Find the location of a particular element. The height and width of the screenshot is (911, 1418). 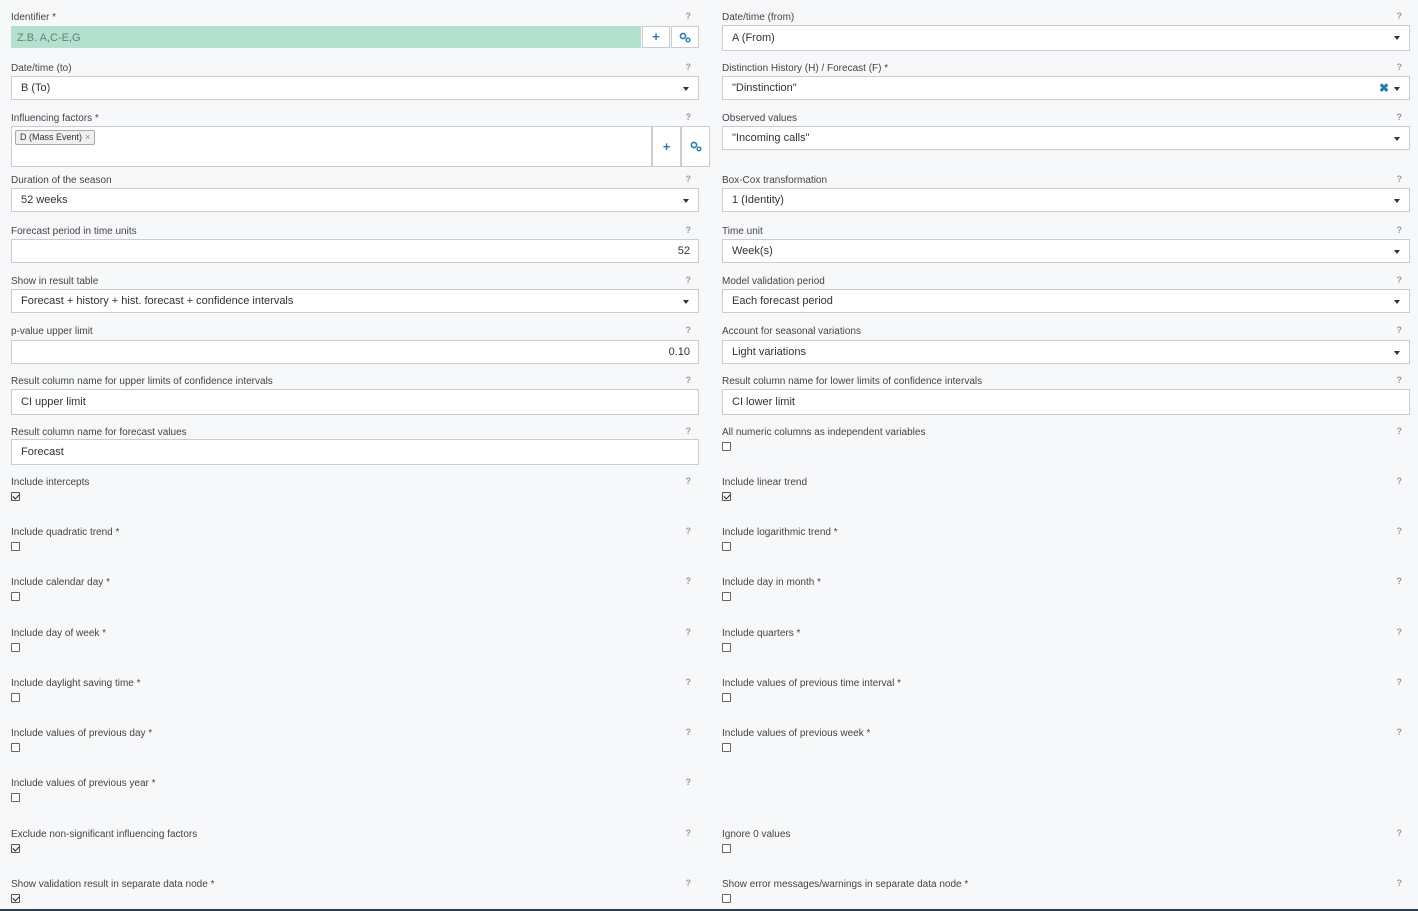

day-in-month-checkbox is located at coordinates (726, 596).